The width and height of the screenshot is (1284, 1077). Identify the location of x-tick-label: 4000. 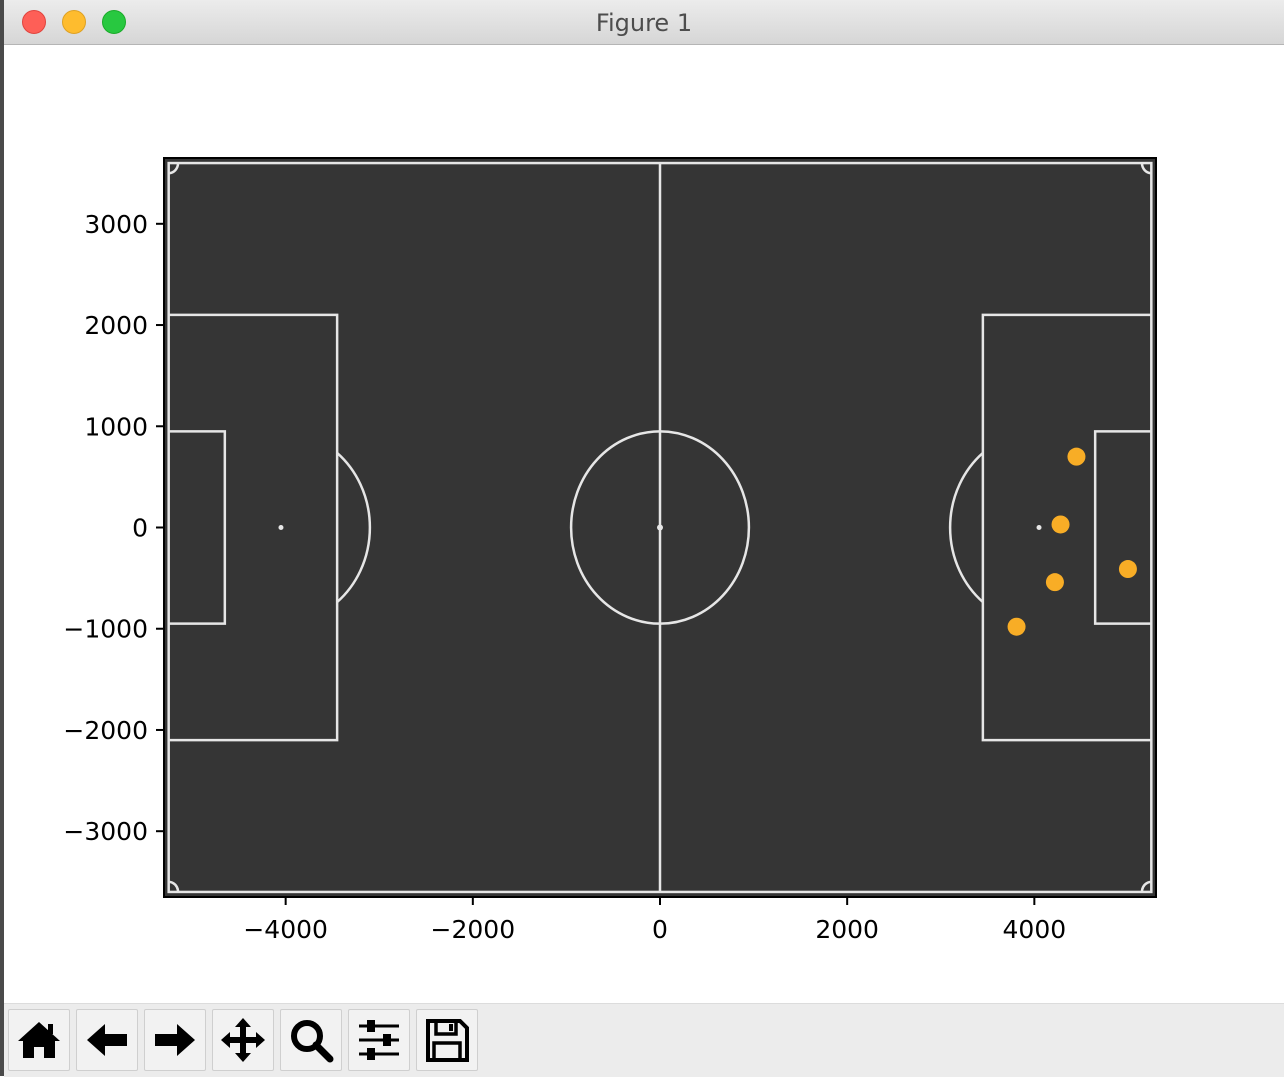
(1035, 929).